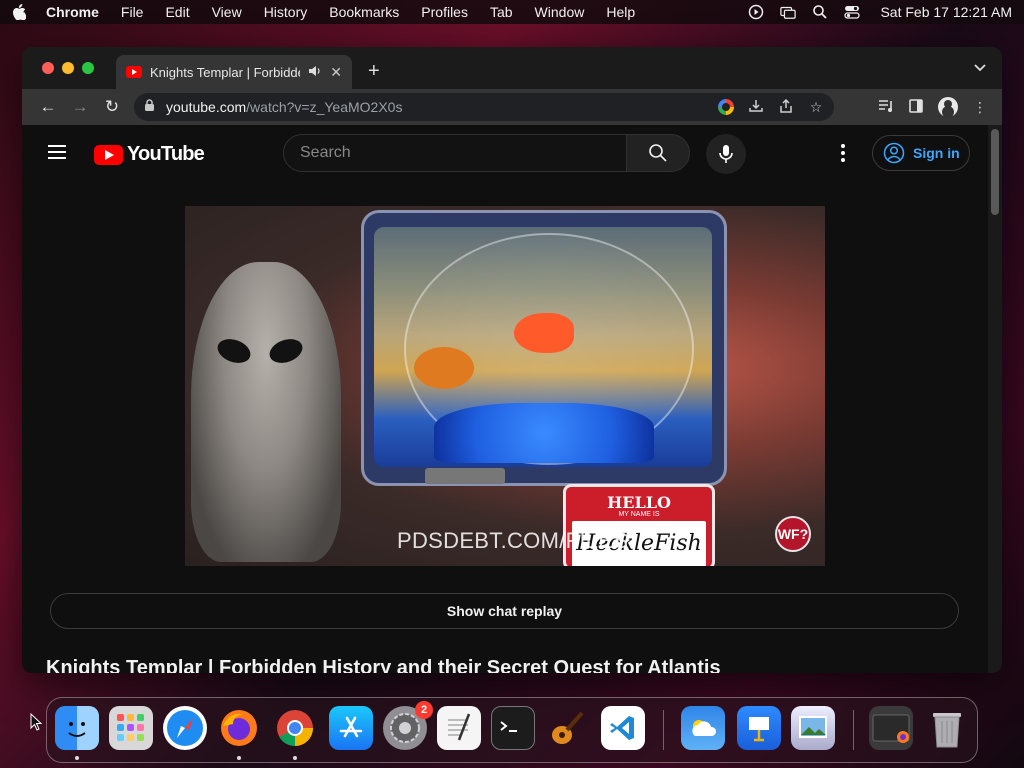  What do you see at coordinates (639, 502) in the screenshot?
I see `nametag-hello: HELLO` at bounding box center [639, 502].